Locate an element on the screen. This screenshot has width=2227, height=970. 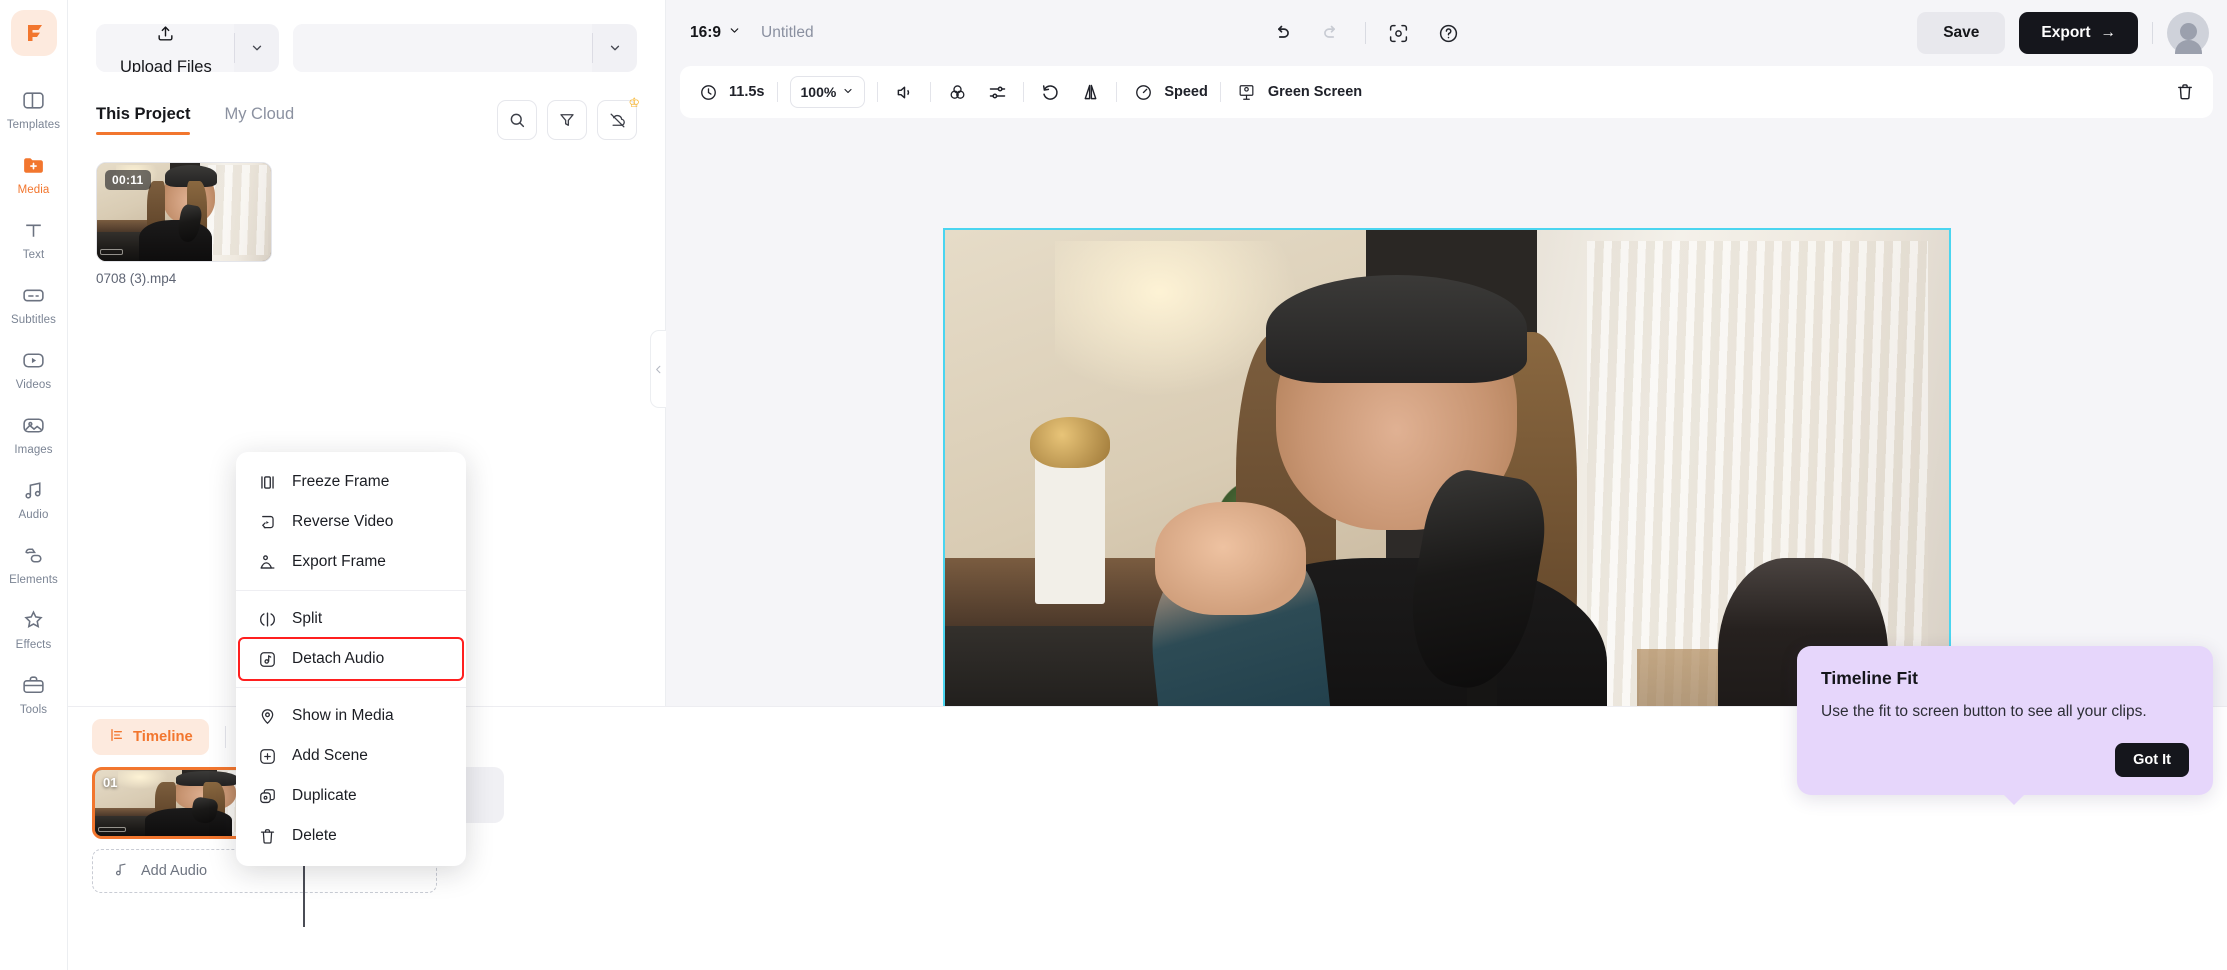
sidebar-item-media: Media is located at coordinates (34, 172).